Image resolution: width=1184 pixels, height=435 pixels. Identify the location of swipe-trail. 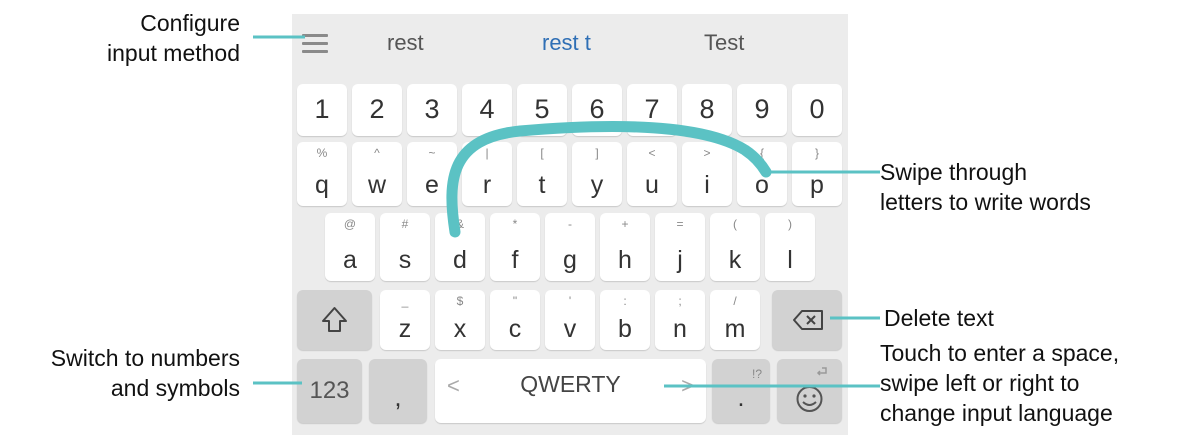
(609, 179).